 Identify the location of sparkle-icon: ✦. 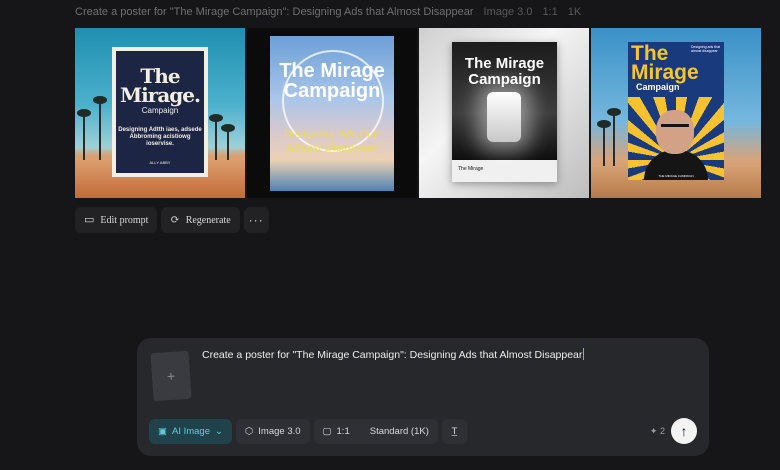
(653, 431).